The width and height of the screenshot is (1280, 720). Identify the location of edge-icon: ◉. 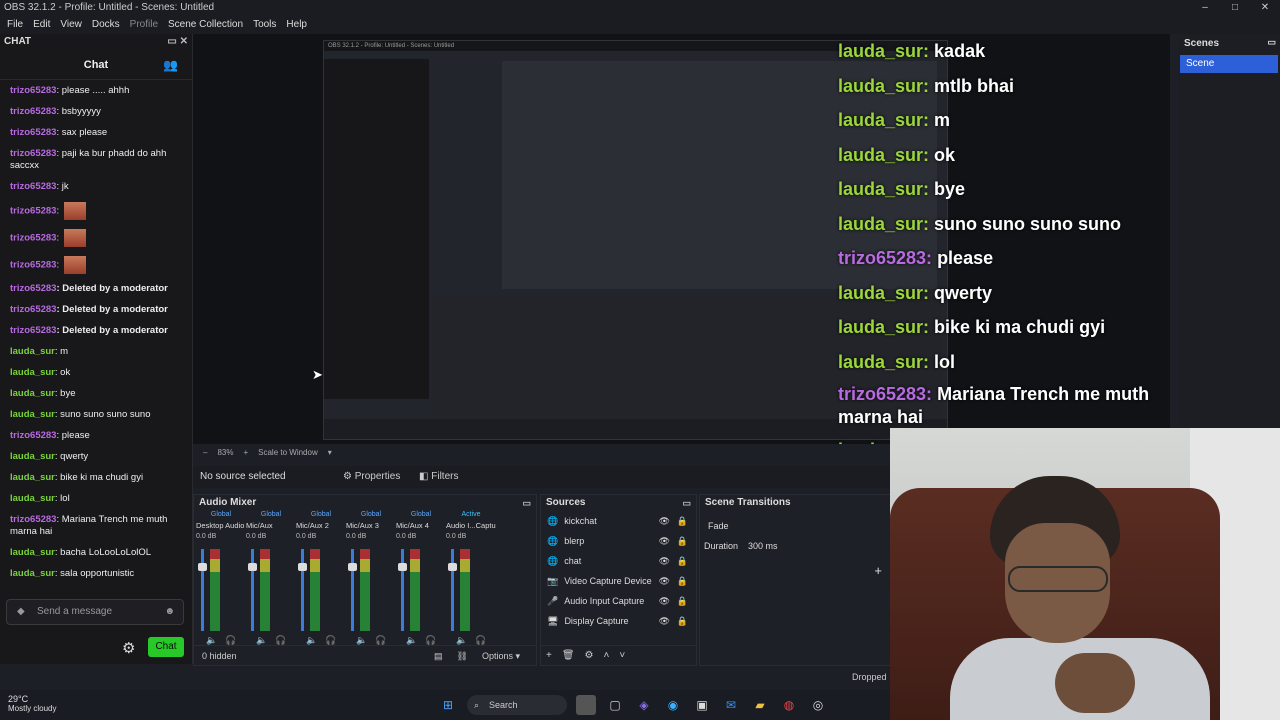
(673, 705).